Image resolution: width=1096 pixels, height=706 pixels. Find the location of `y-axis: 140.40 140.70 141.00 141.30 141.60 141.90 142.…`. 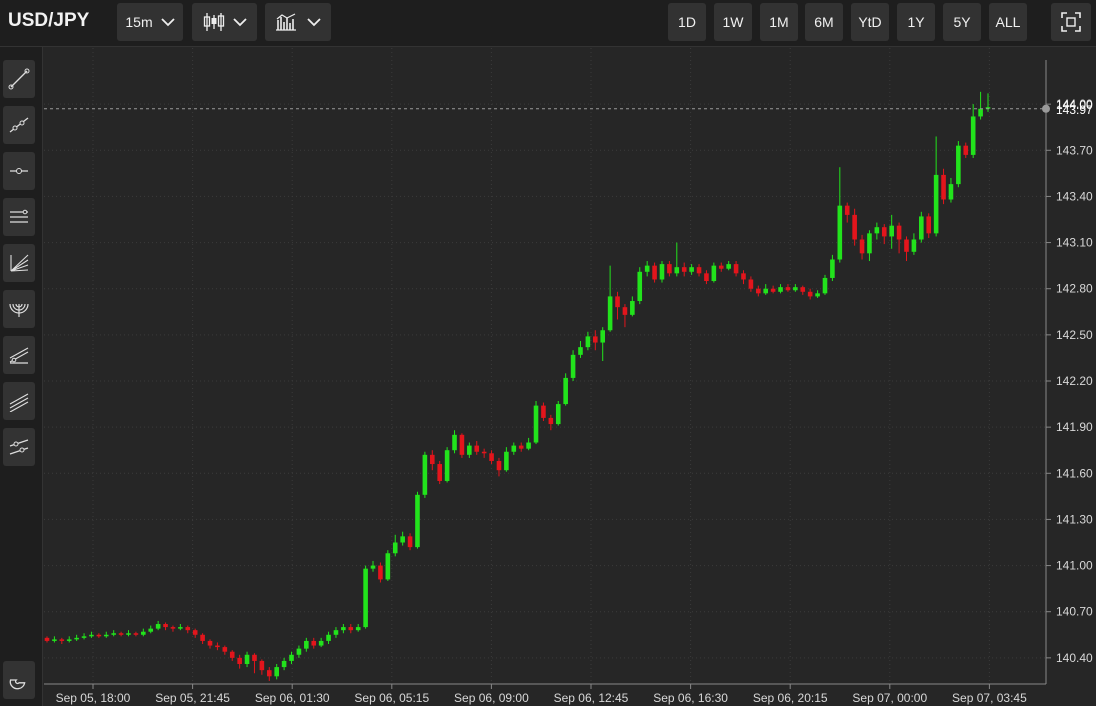

y-axis: 140.40 140.70 141.00 141.30 141.60 141.90 142.… is located at coordinates (1069, 372).